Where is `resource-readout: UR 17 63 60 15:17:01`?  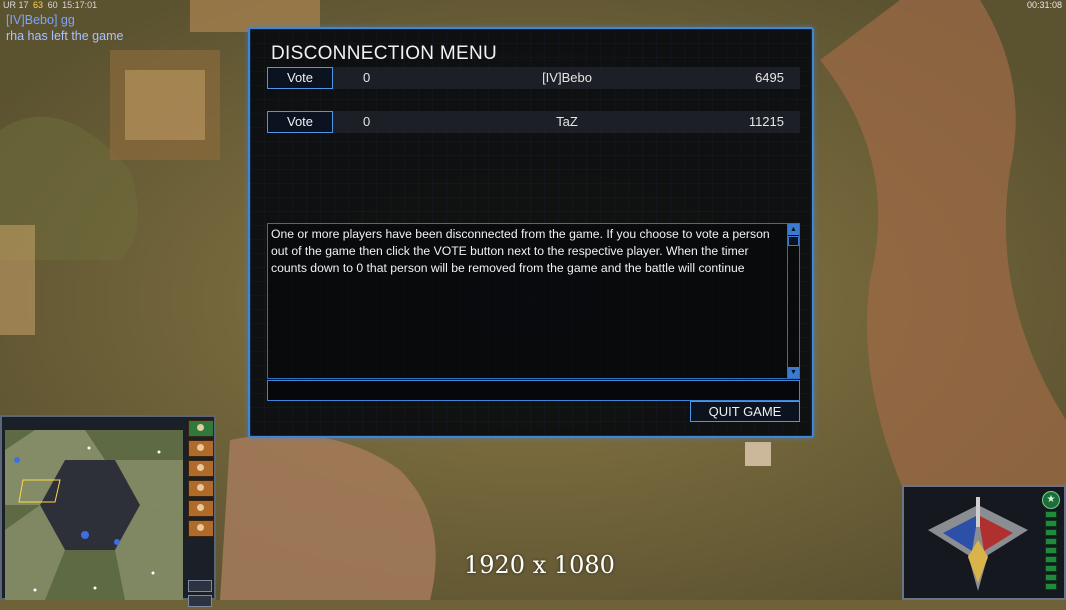 resource-readout: UR 17 63 60 15:17:01 is located at coordinates (51, 5).